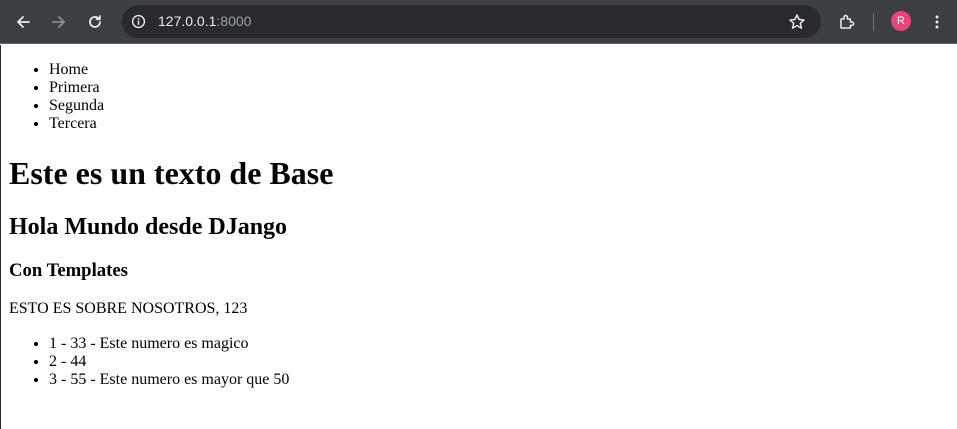 This screenshot has height=429, width=957. I want to click on section-heading: Con Templates, so click(68, 270).